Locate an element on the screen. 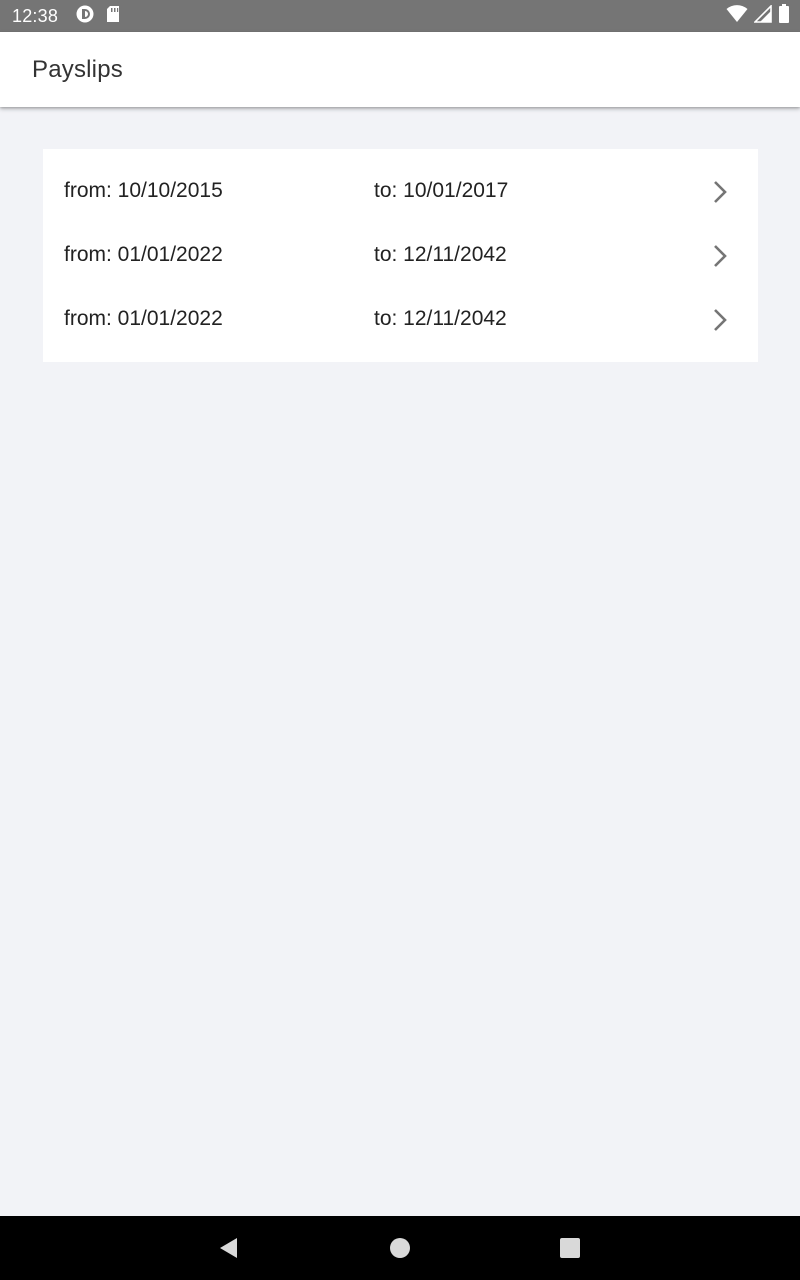  home-icon is located at coordinates (400, 1248).